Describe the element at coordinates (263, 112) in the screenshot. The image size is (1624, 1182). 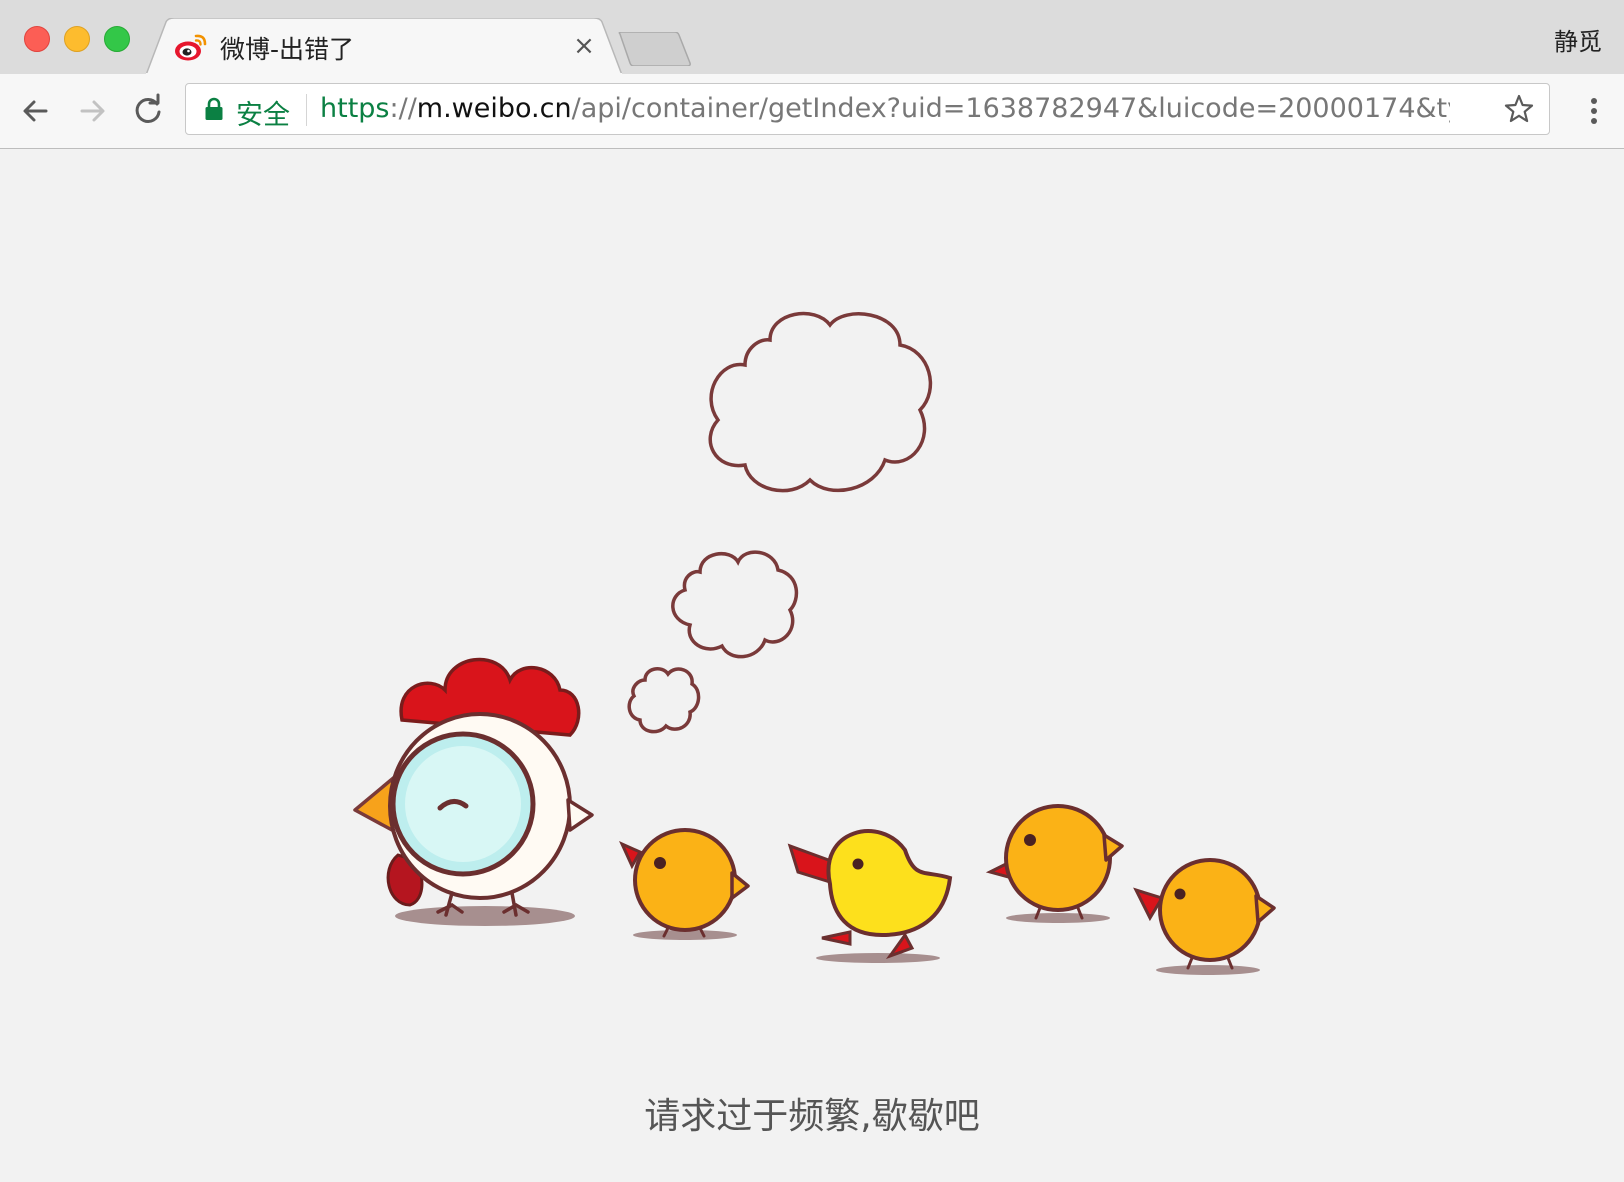
I see `secure-label: 安全` at that location.